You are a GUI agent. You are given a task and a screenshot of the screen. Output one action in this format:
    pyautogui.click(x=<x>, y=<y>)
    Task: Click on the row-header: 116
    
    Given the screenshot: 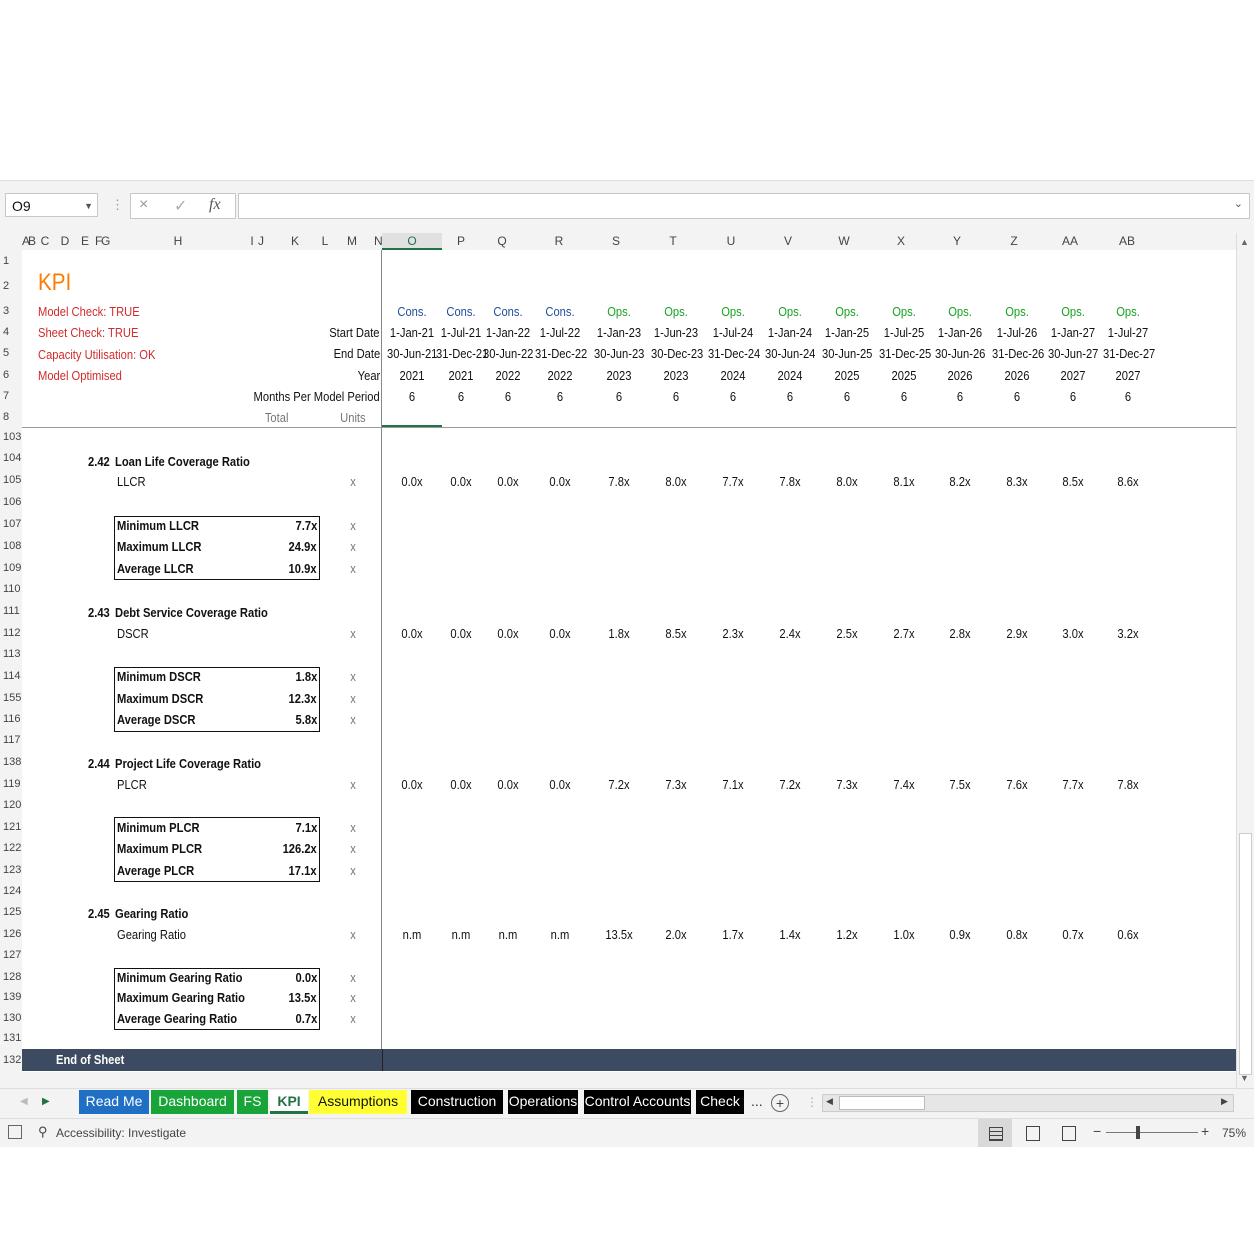 What is the action you would take?
    pyautogui.click(x=11, y=719)
    